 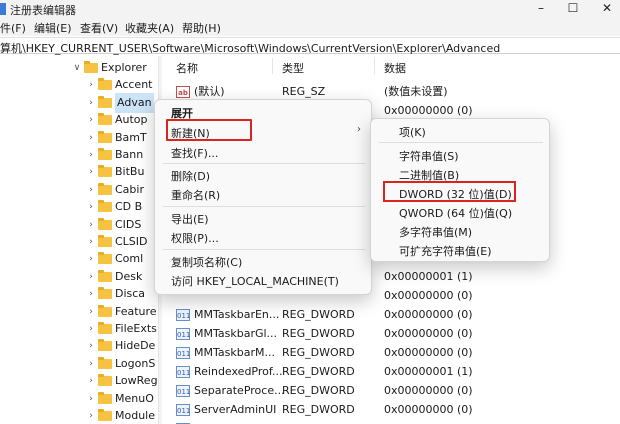 I want to click on highlight-box-dword, so click(x=449, y=191).